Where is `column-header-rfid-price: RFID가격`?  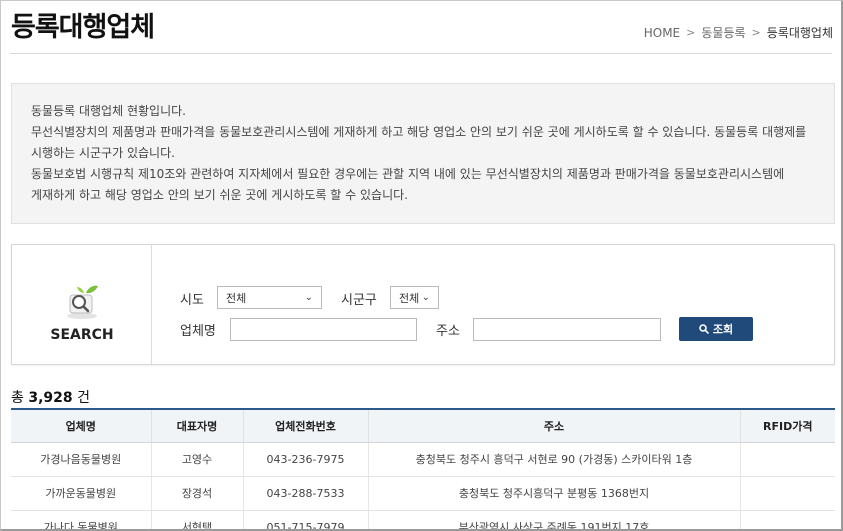 column-header-rfid-price: RFID가격 is located at coordinates (787, 425).